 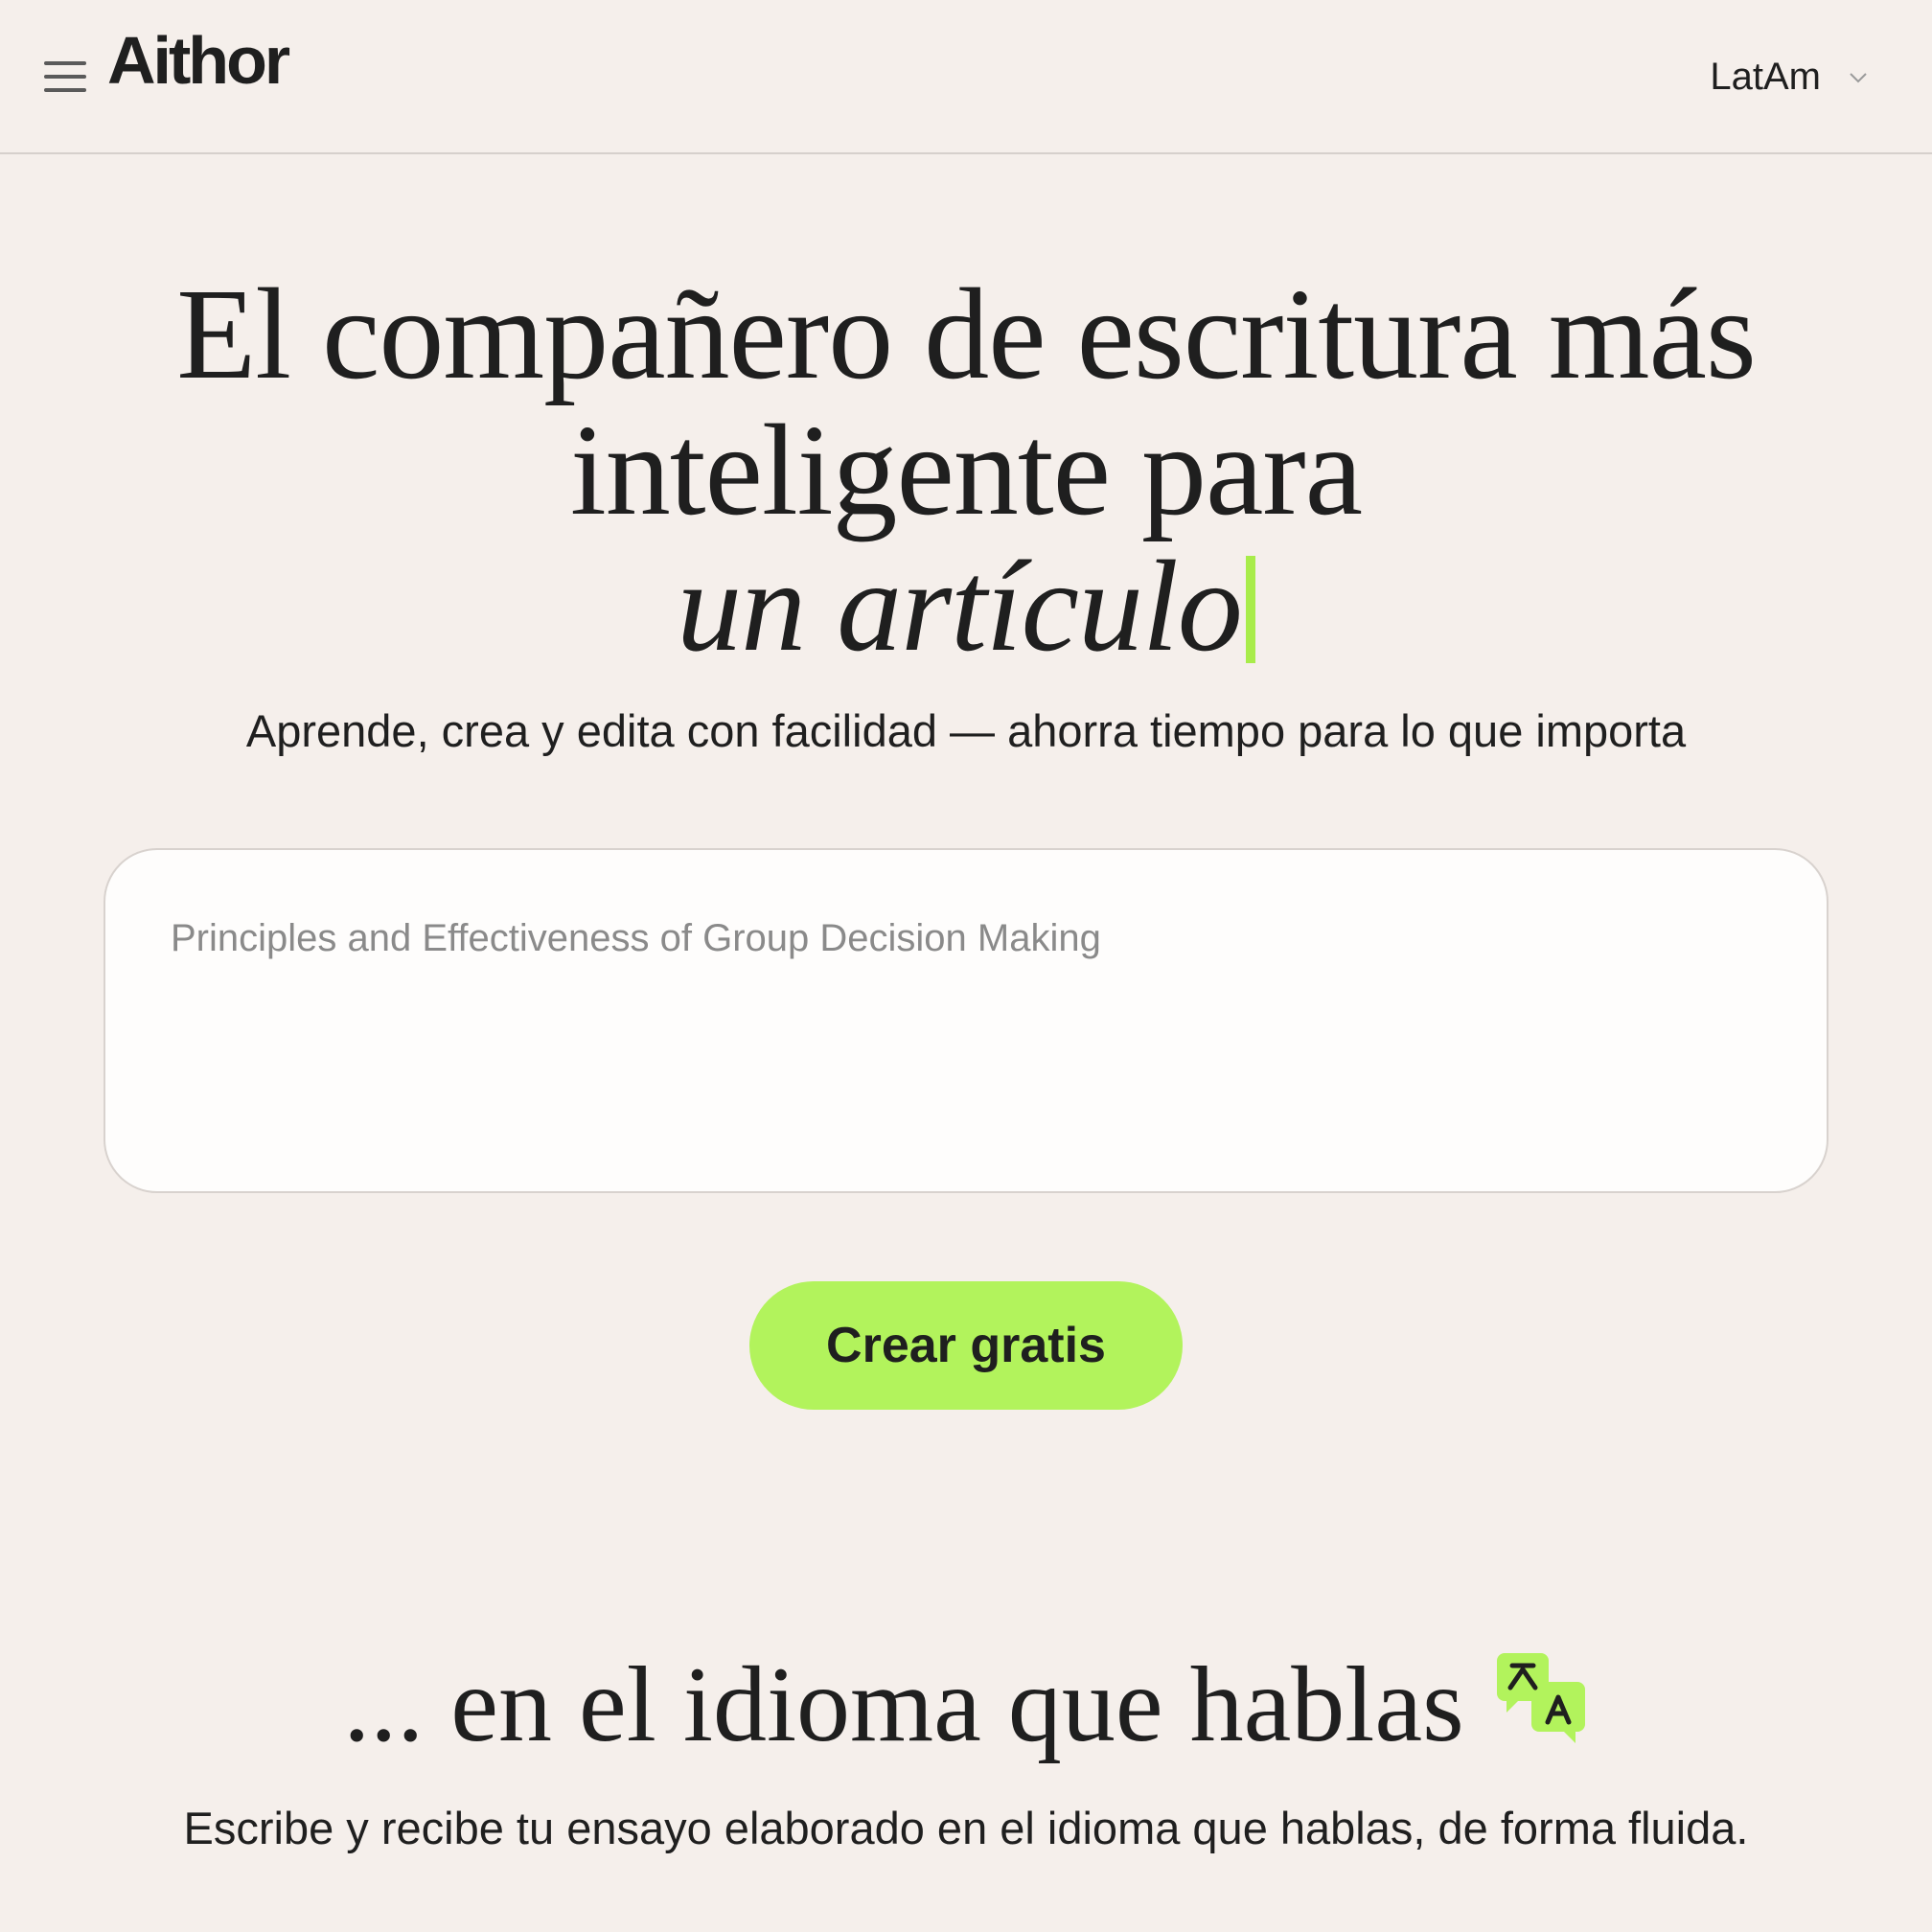 What do you see at coordinates (65, 76) in the screenshot?
I see `hamburger-menu-icon` at bounding box center [65, 76].